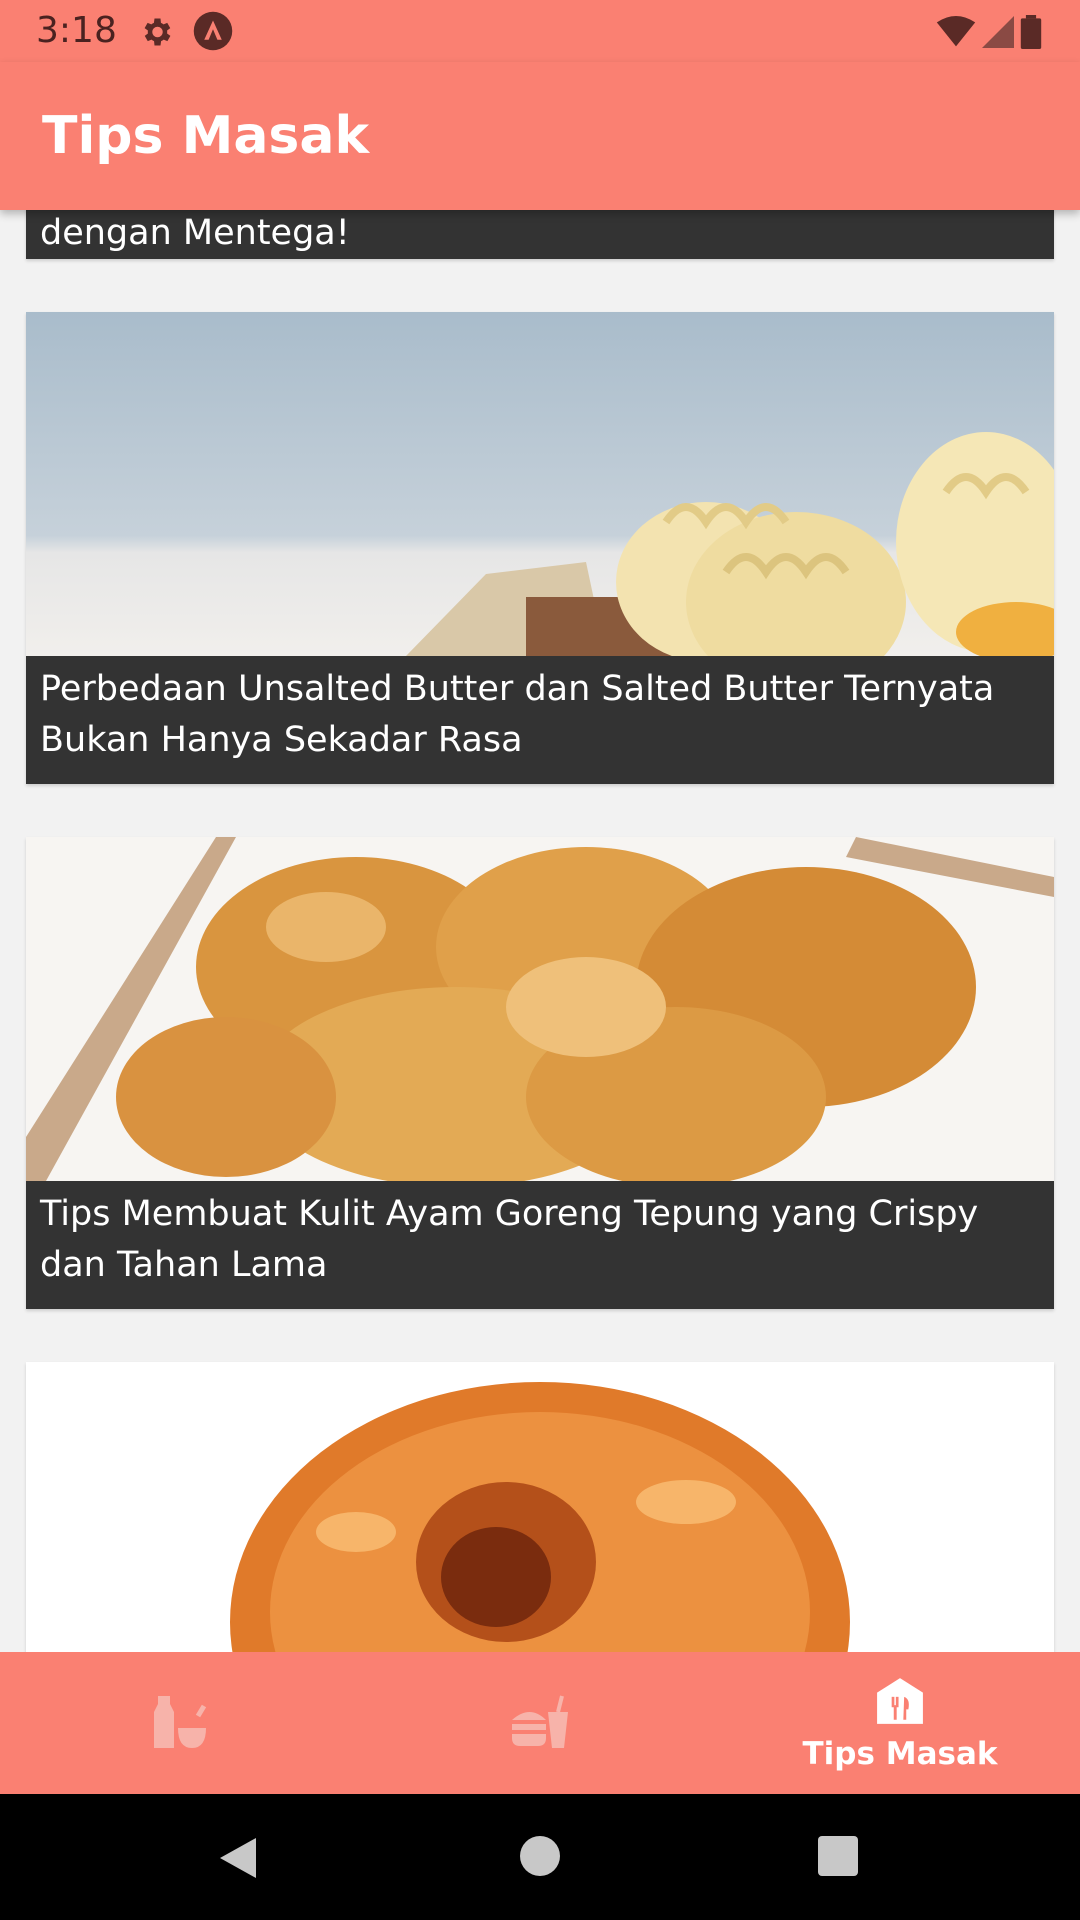  I want to click on system-navigation-bar, so click(540, 1857).